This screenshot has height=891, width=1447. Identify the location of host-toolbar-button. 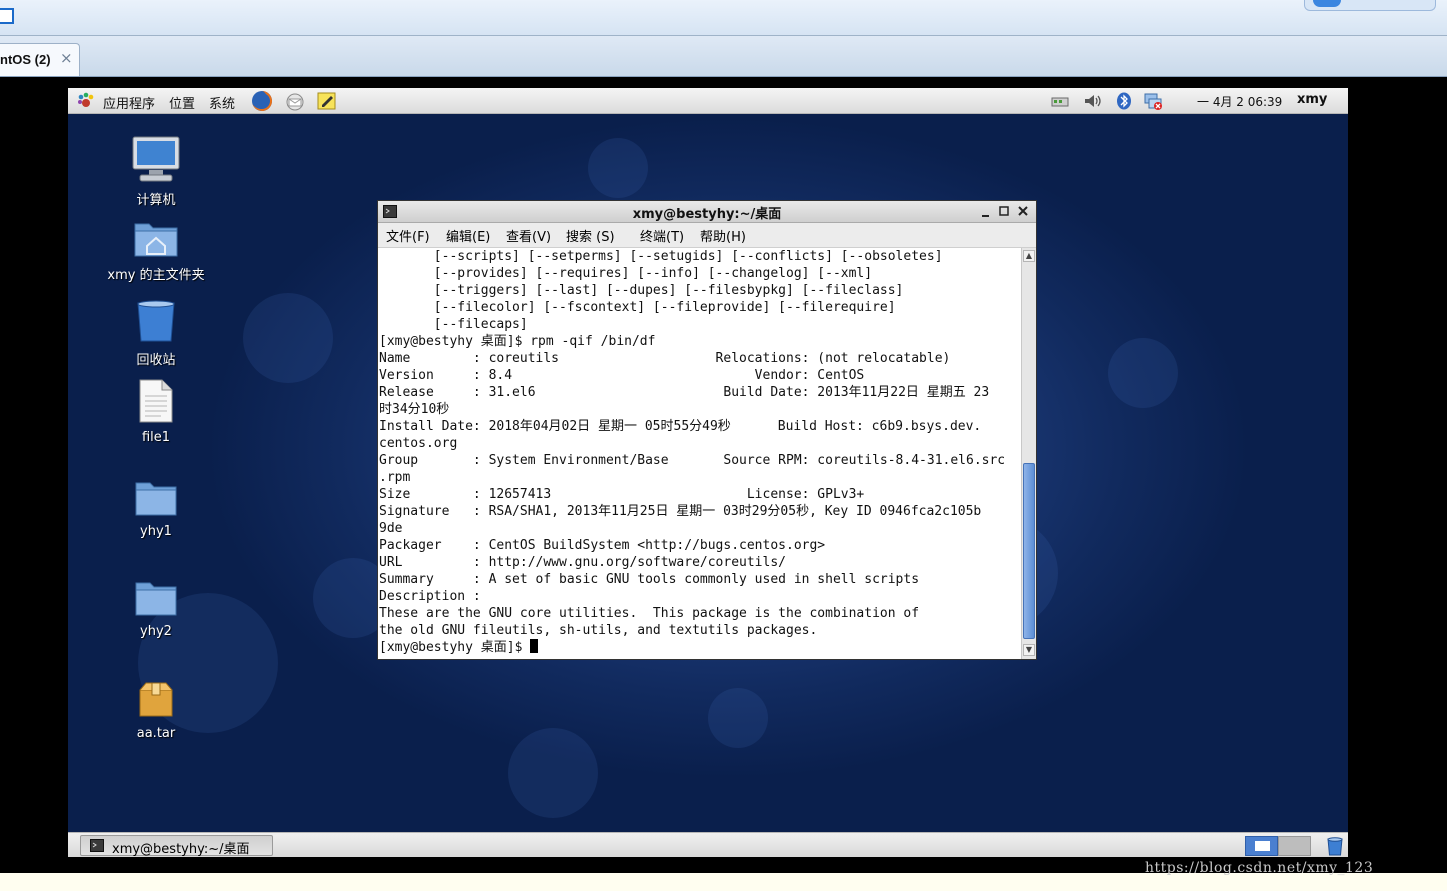
(1370, 5).